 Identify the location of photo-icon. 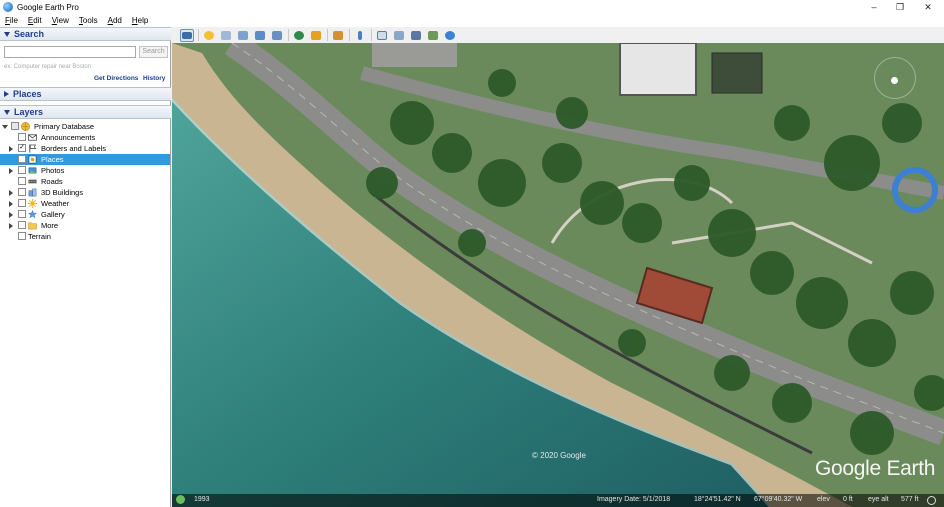
(32, 170).